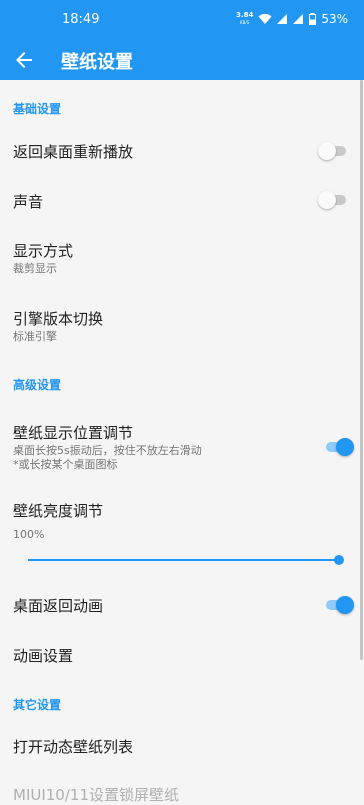 This screenshot has width=364, height=805. What do you see at coordinates (43, 251) in the screenshot?
I see `setting-title: 显示方式` at bounding box center [43, 251].